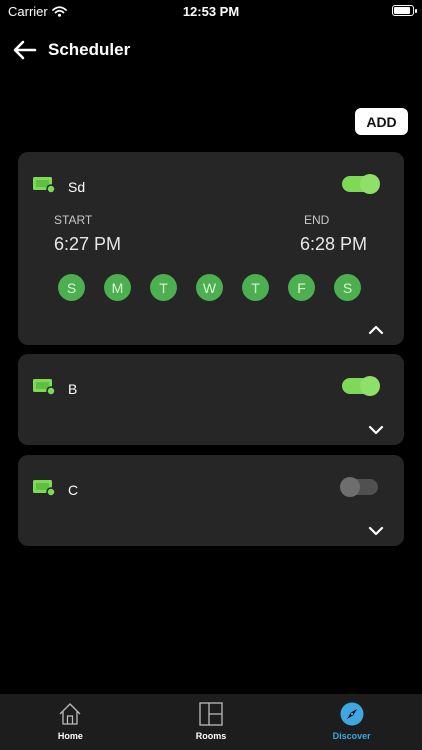  Describe the element at coordinates (117, 287) in the screenshot. I see `day-monday: M` at that location.